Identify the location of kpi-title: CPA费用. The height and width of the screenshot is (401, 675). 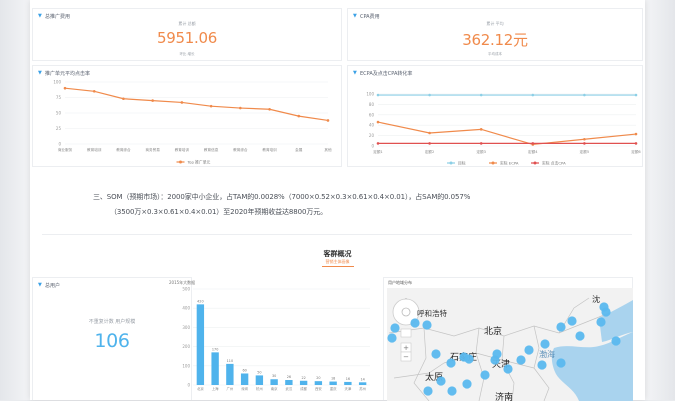
(370, 17).